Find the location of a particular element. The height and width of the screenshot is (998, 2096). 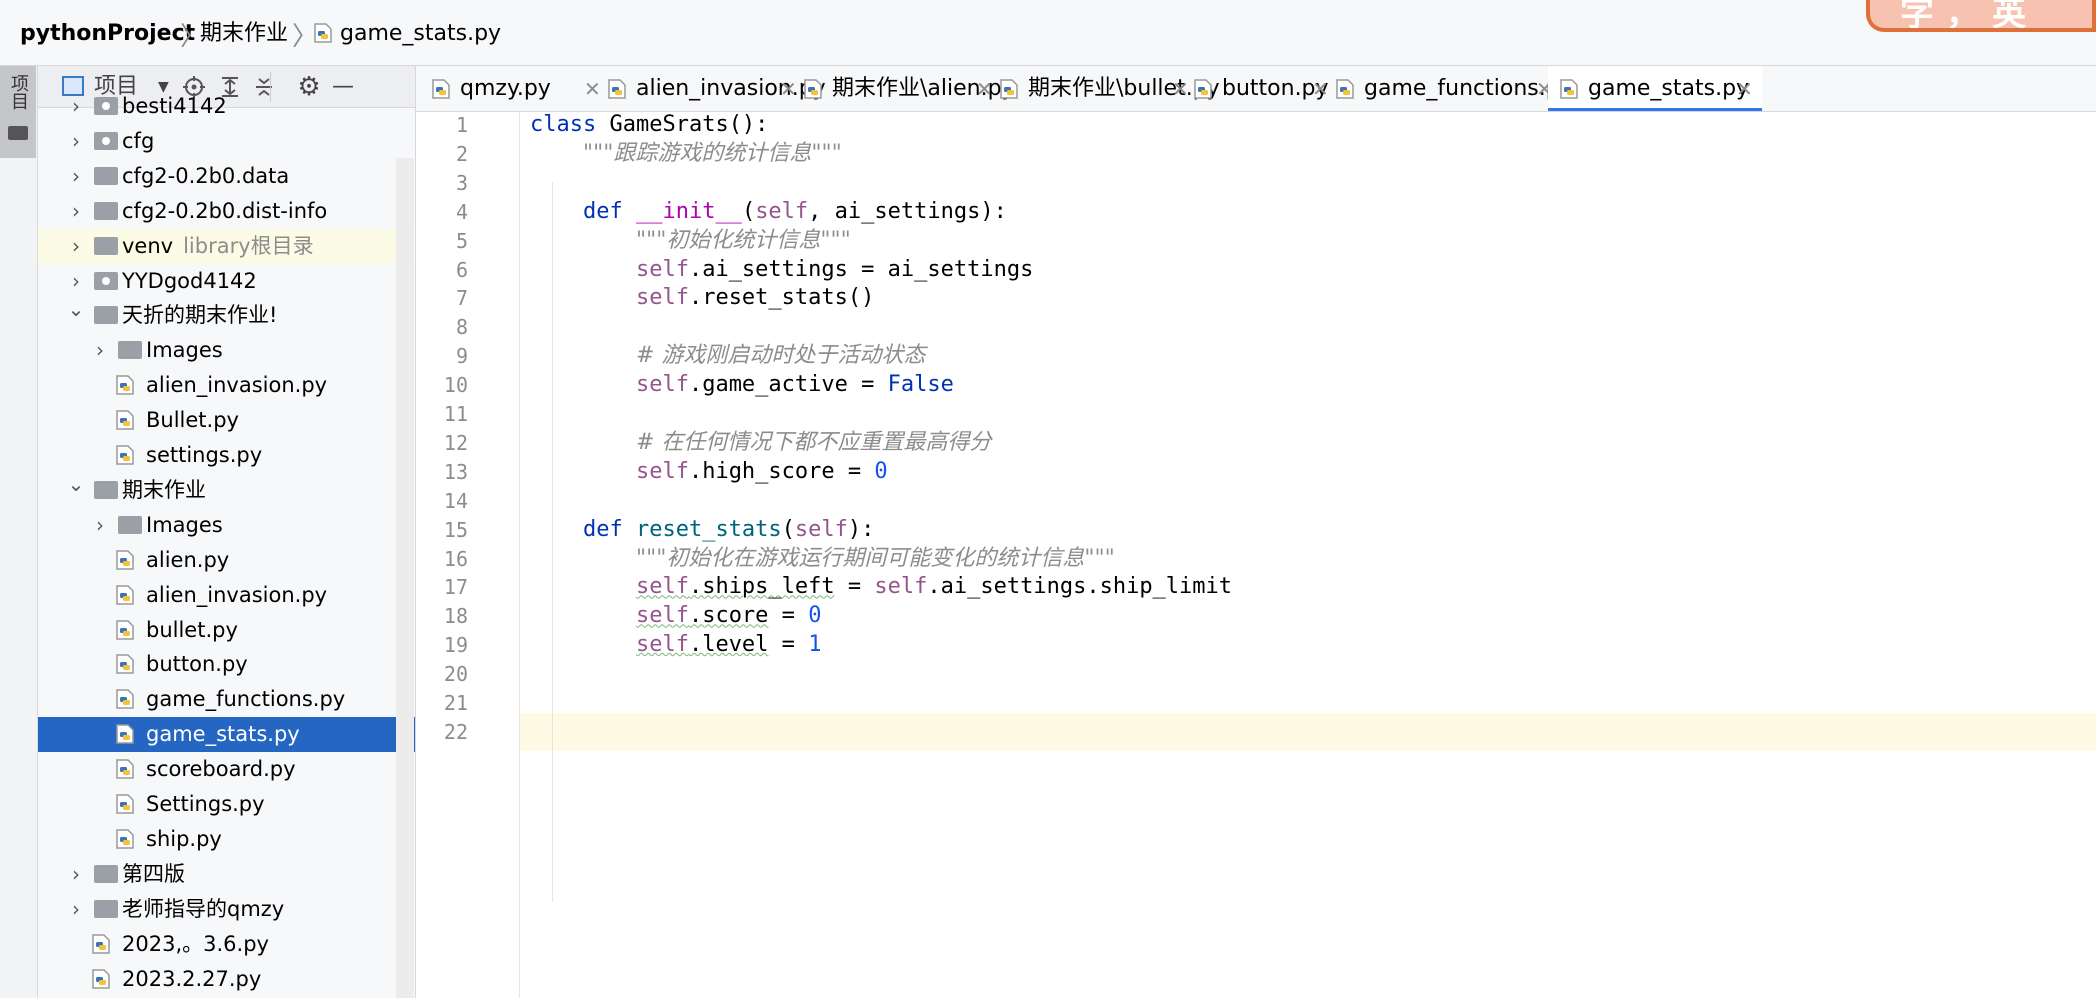

tree-item-name: alien.py is located at coordinates (188, 559).